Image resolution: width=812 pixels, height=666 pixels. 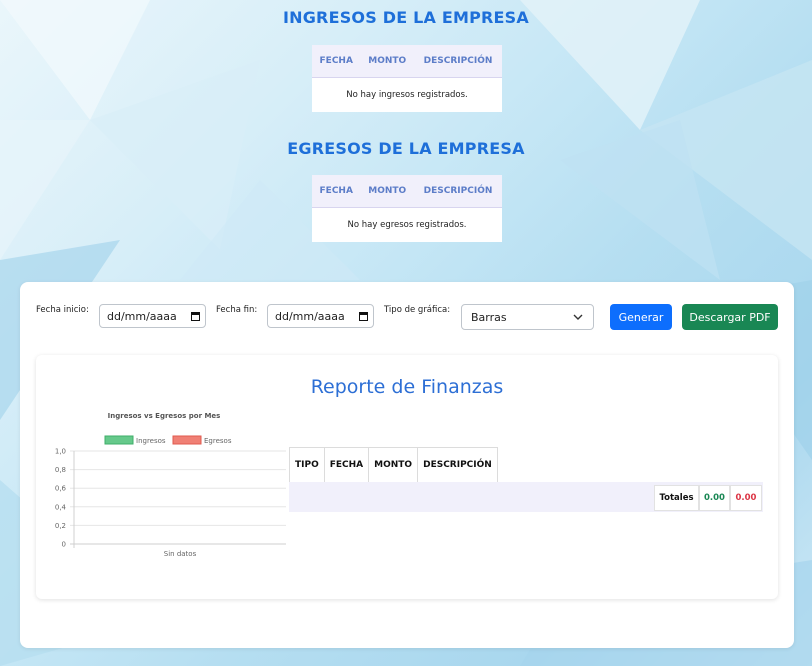 What do you see at coordinates (61, 489) in the screenshot?
I see `y-tick-label: 0,6` at bounding box center [61, 489].